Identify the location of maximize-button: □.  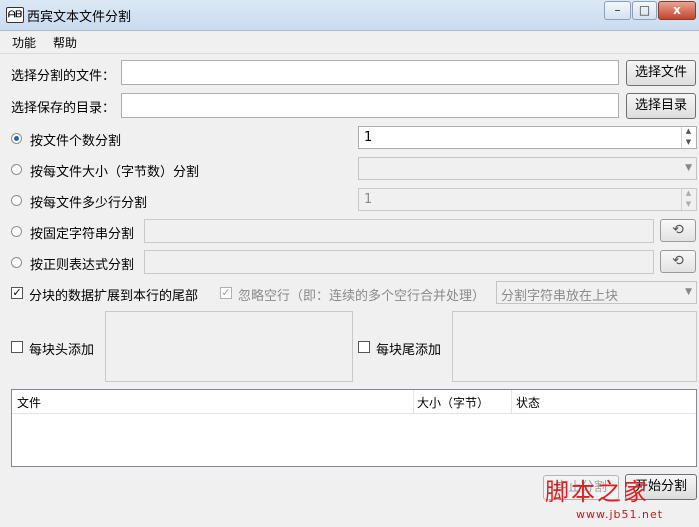
(644, 10).